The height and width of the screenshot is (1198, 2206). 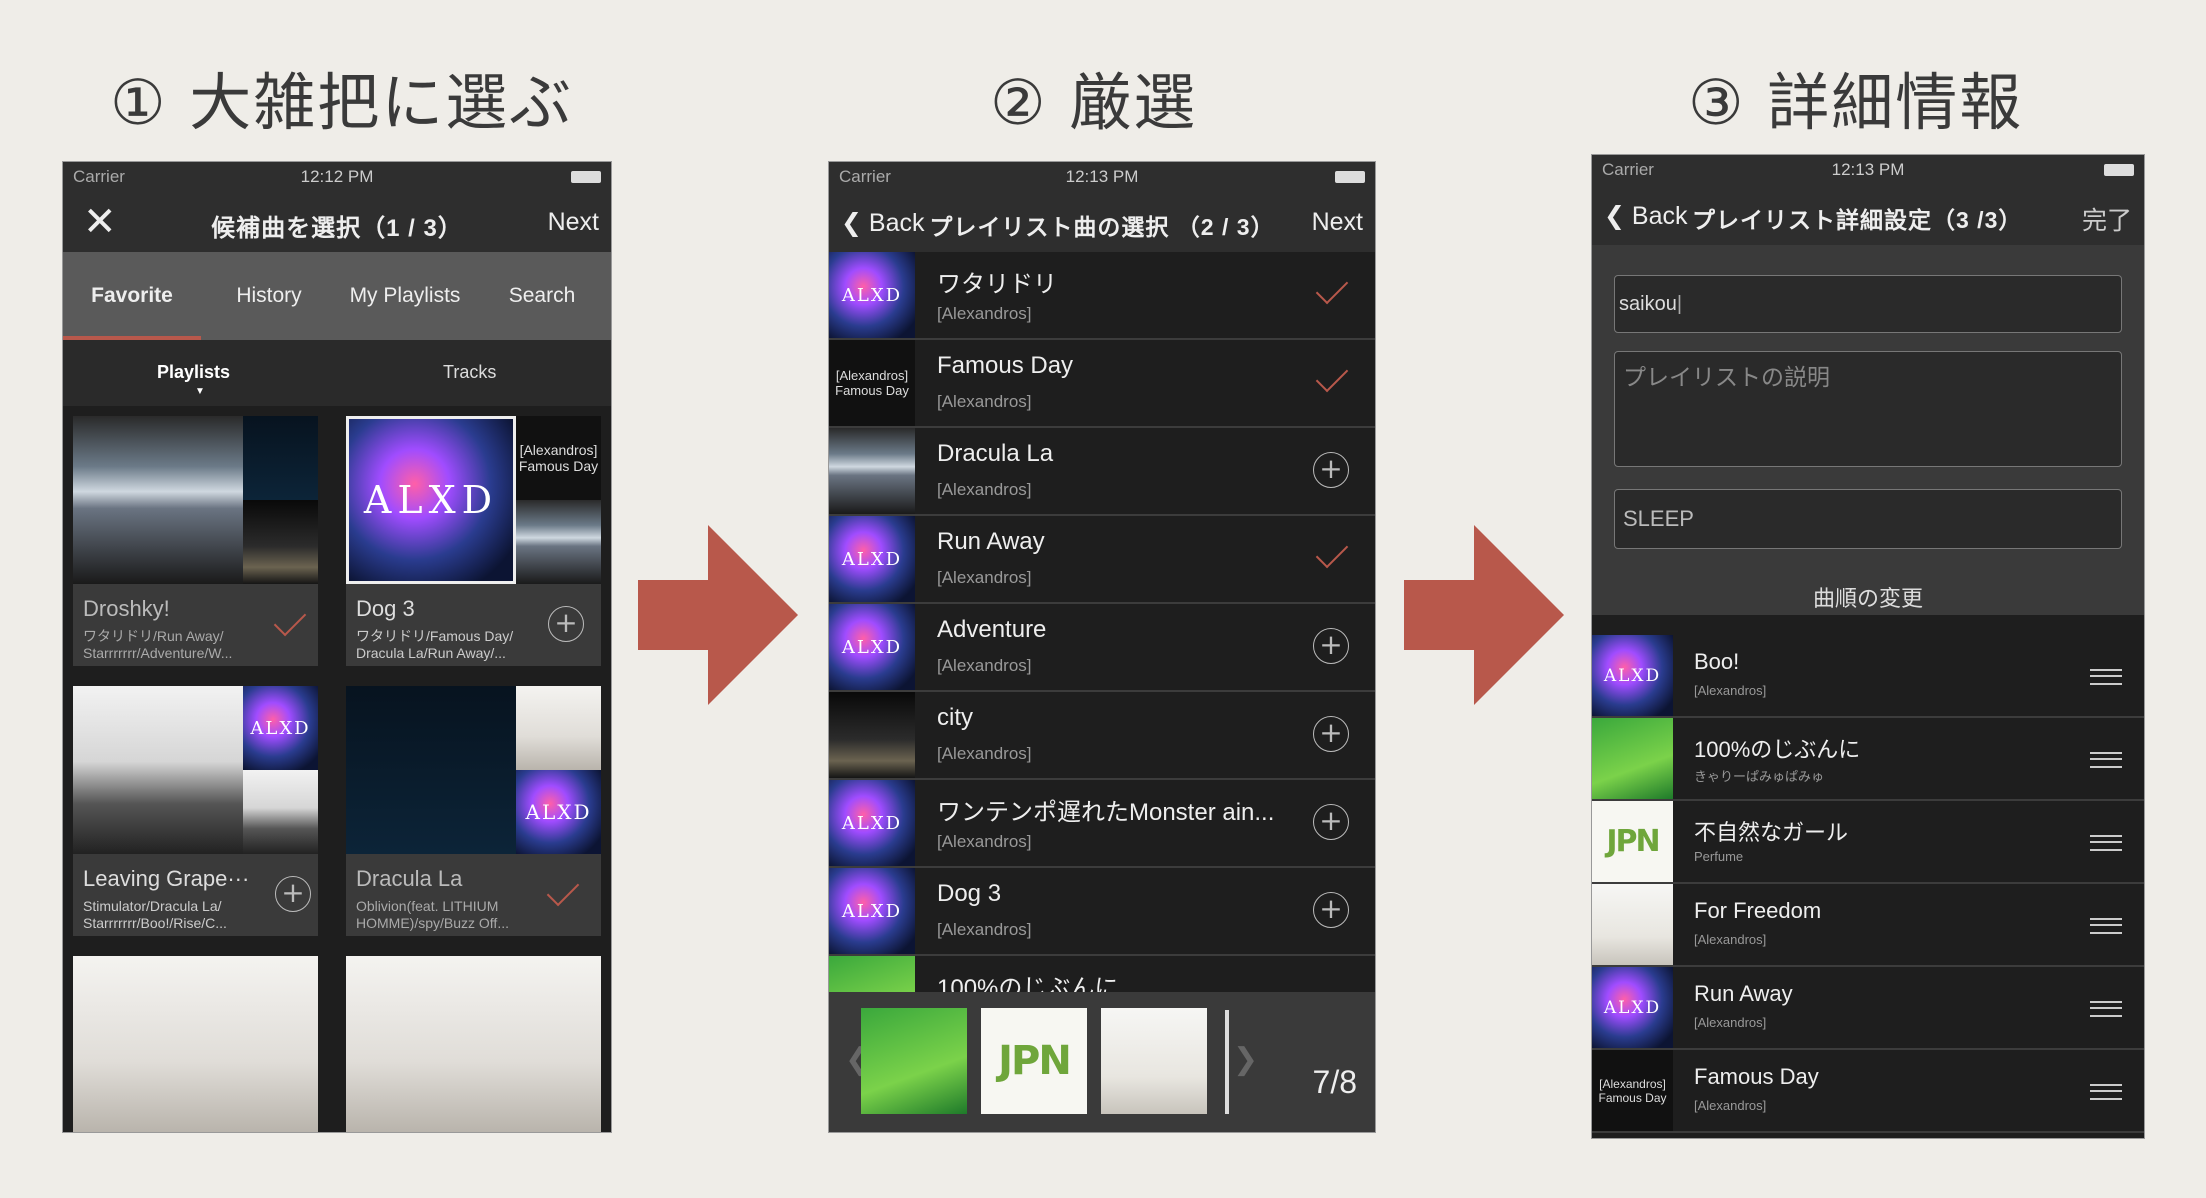 I want to click on source-tabs: Favorite History My Playlists Search, so click(x=337, y=296).